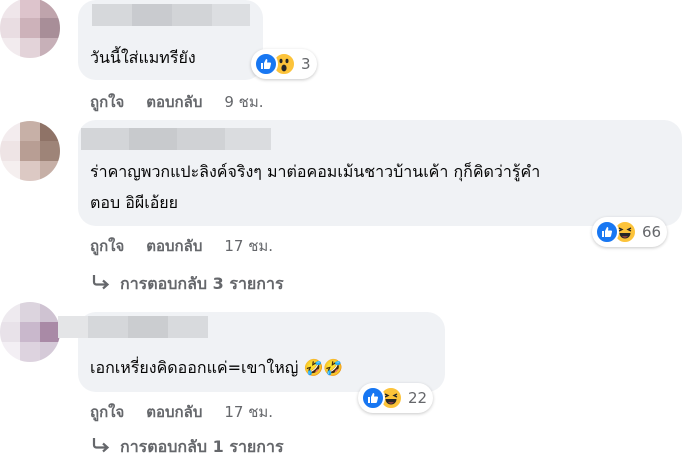 The width and height of the screenshot is (700, 457). What do you see at coordinates (202, 446) in the screenshot?
I see `view-replies-label: การตอบกลับ 1 รายการ` at bounding box center [202, 446].